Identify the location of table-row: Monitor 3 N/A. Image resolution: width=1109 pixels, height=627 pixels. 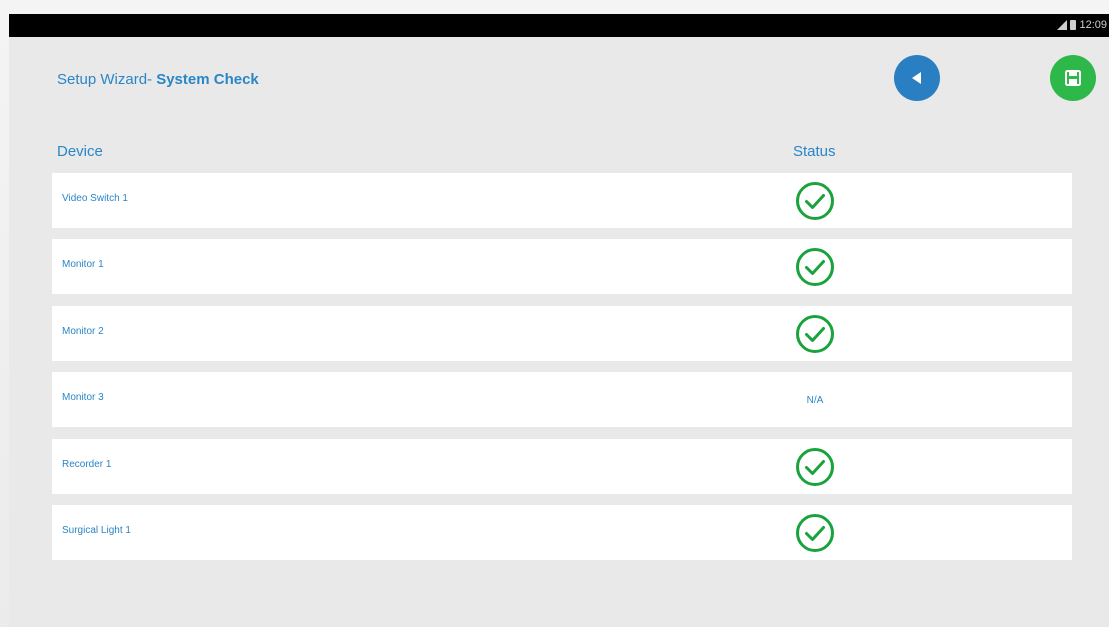
(562, 399).